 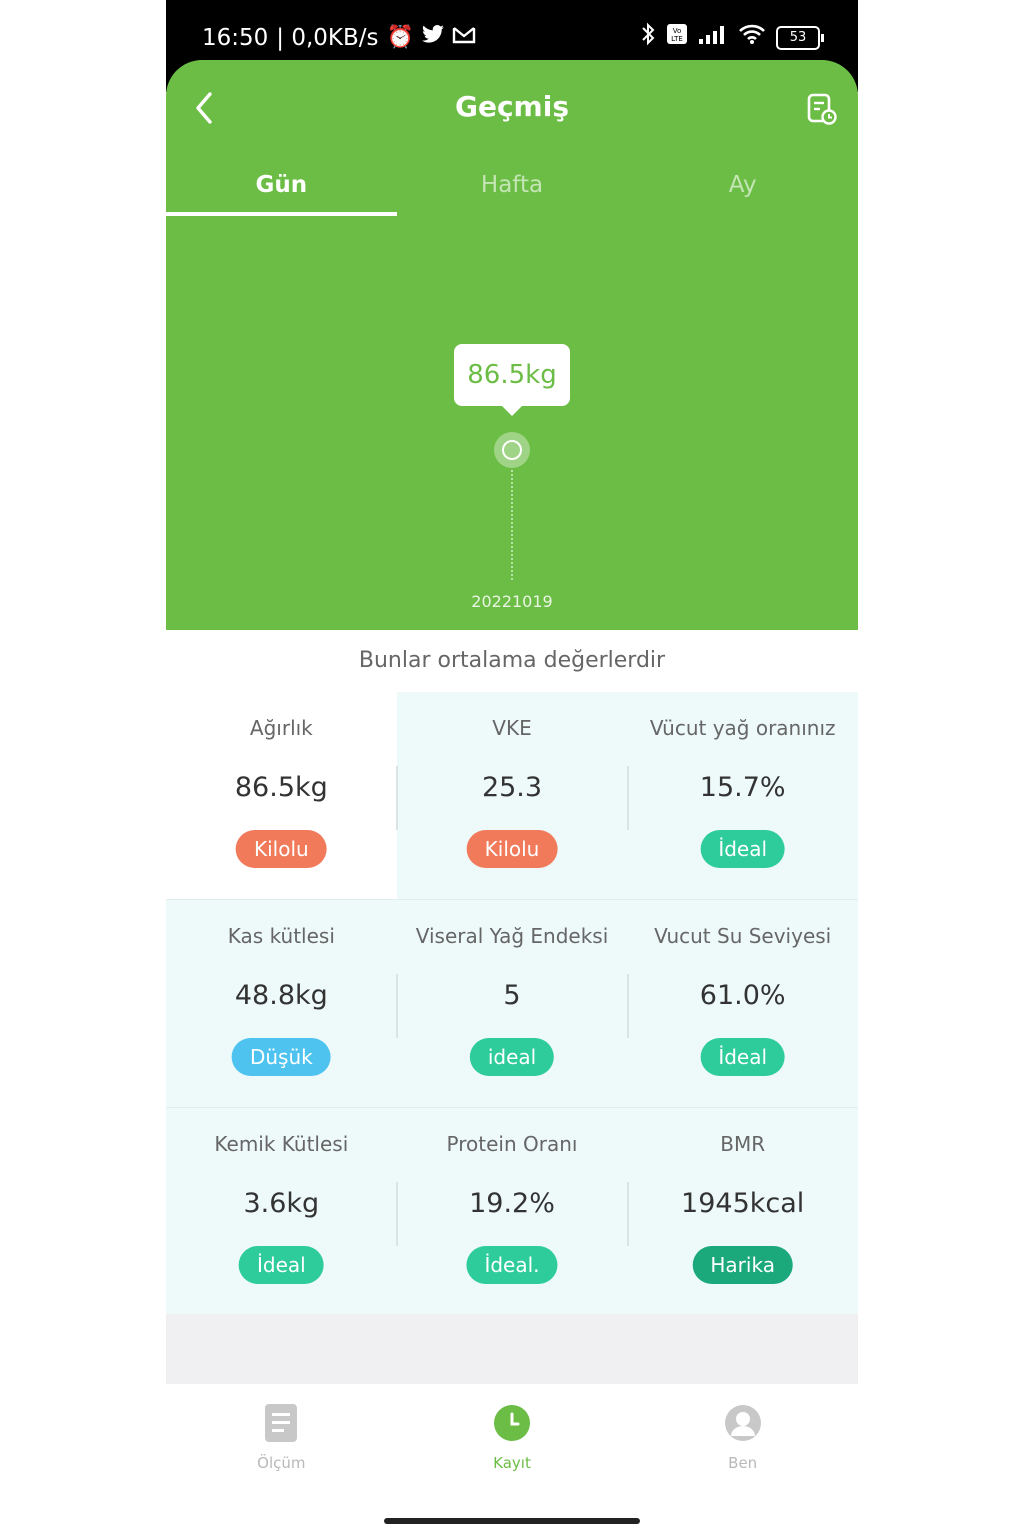 I want to click on metric-value: 61.0%, so click(x=742, y=995).